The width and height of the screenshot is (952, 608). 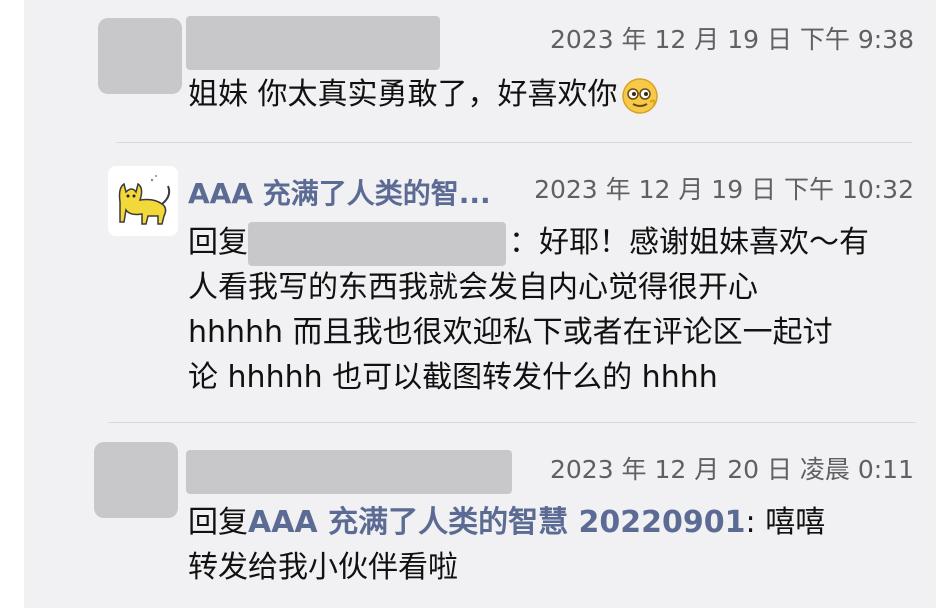 I want to click on comment-line: 人看我写的东西我就会发自内心觉得很开心, so click(x=473, y=287).